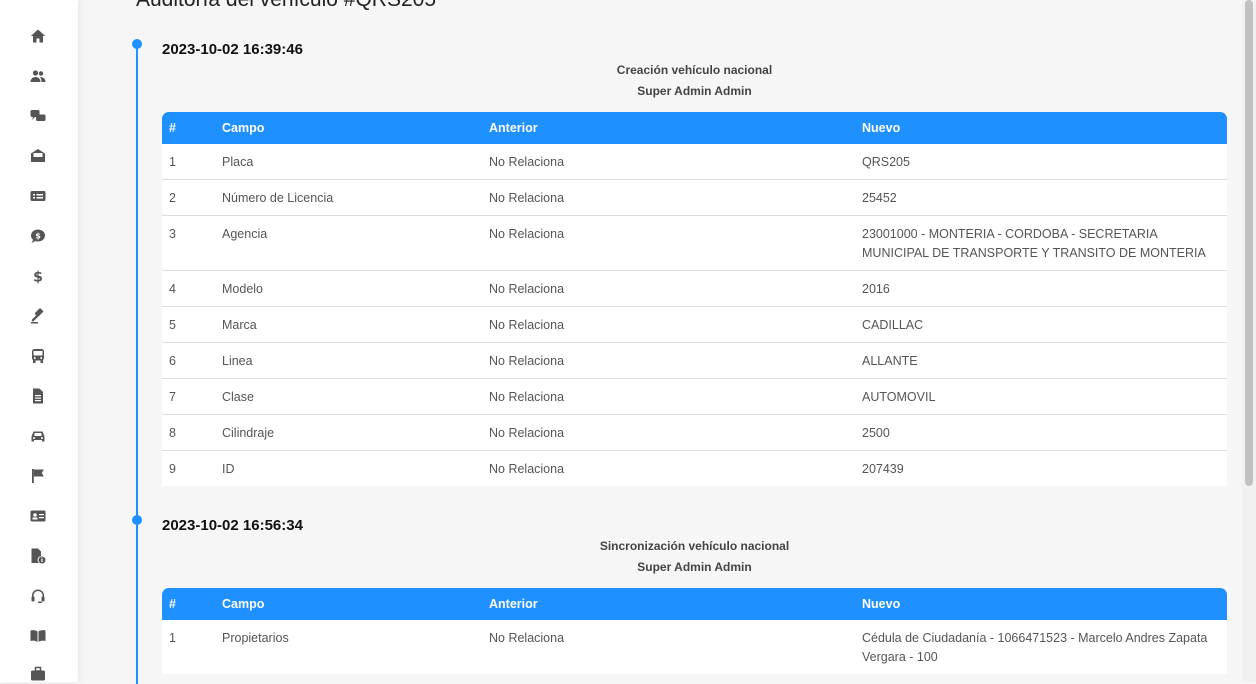 The width and height of the screenshot is (1256, 684). I want to click on cell-number: 8, so click(188, 432).